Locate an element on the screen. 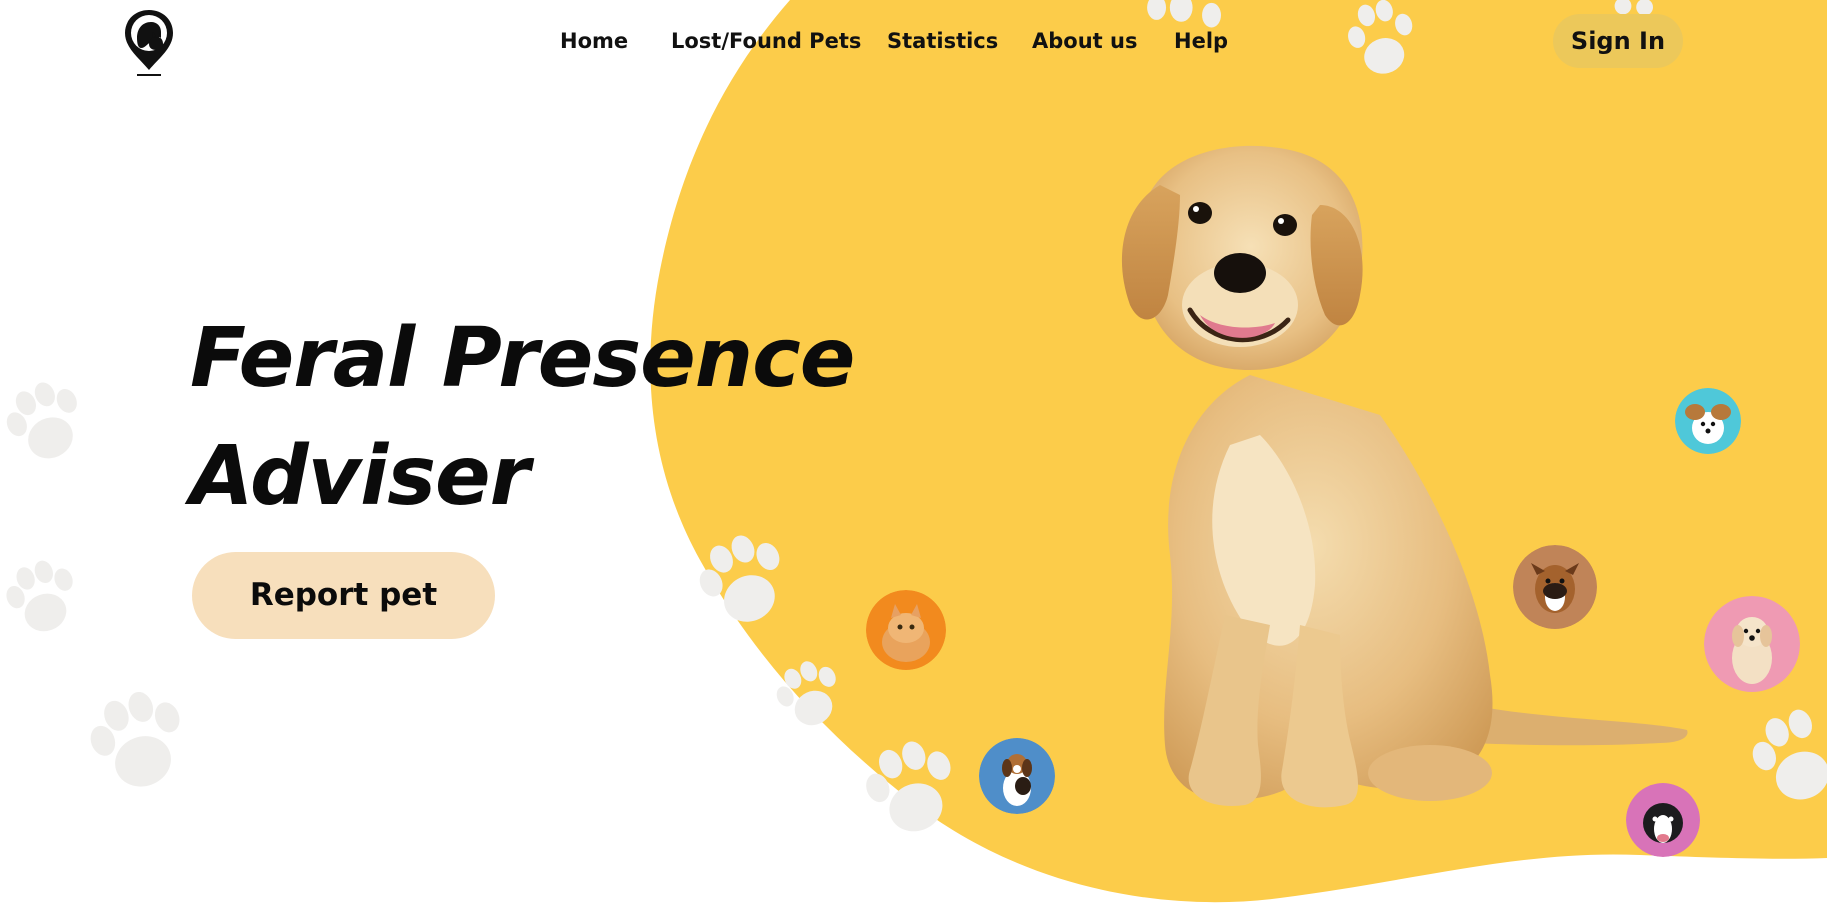 This screenshot has width=1827, height=920. border-collie-avatar is located at coordinates (1663, 820).